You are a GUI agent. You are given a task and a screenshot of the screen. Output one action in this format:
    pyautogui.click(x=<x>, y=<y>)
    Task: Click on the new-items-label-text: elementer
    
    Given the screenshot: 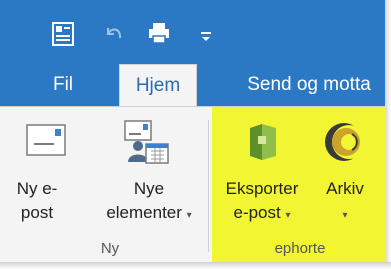 What is the action you would take?
    pyautogui.click(x=144, y=212)
    